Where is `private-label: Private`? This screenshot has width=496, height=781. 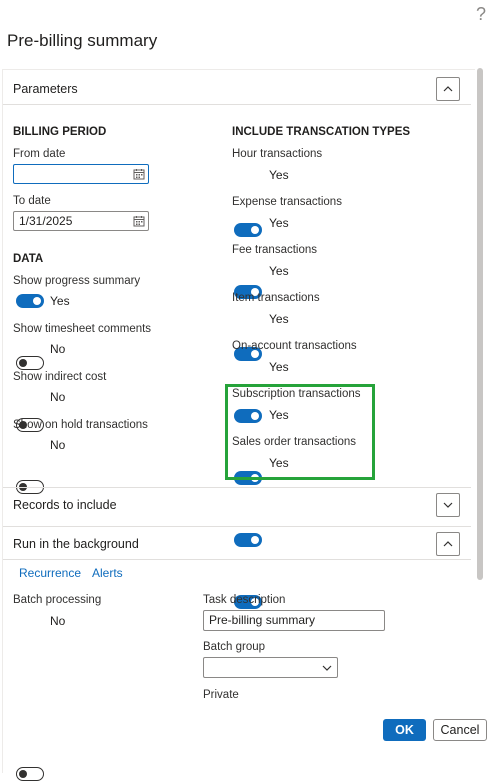 private-label: Private is located at coordinates (221, 695).